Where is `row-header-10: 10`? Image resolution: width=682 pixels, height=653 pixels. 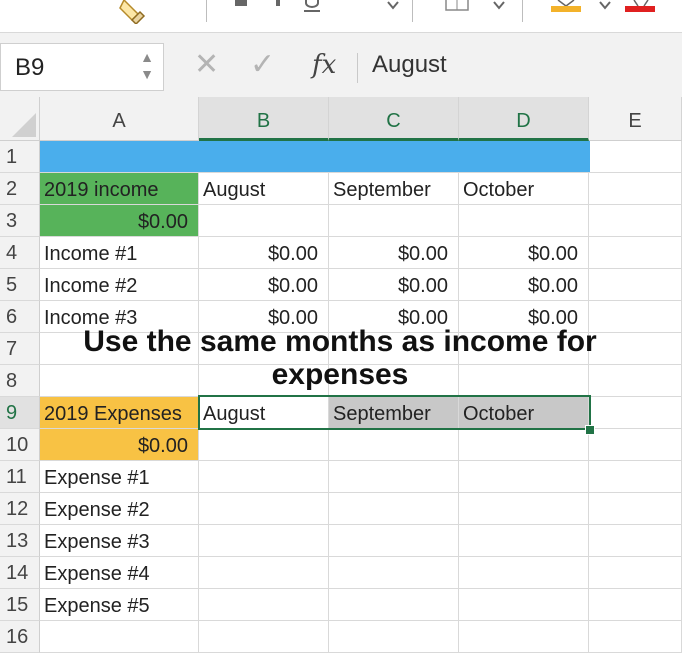 row-header-10: 10 is located at coordinates (20, 445).